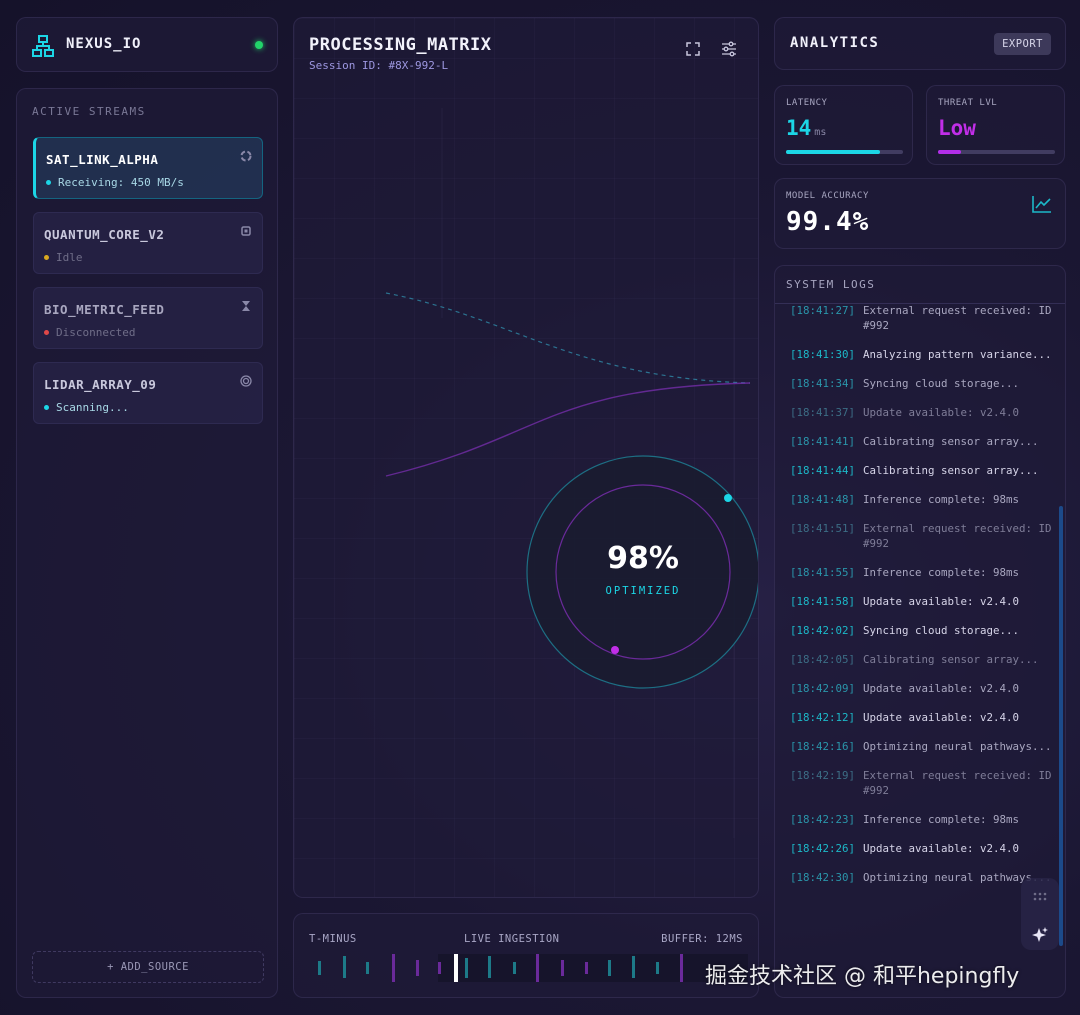 The image size is (1080, 1015). Describe the element at coordinates (823, 441) in the screenshot. I see `log-timestamp: [18:41:41]` at that location.